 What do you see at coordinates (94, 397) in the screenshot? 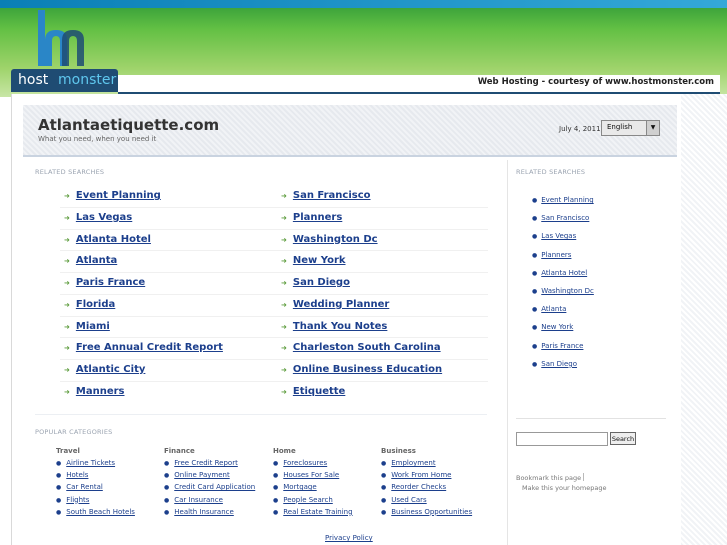
I see `related-search-link: ➜ Manners` at bounding box center [94, 397].